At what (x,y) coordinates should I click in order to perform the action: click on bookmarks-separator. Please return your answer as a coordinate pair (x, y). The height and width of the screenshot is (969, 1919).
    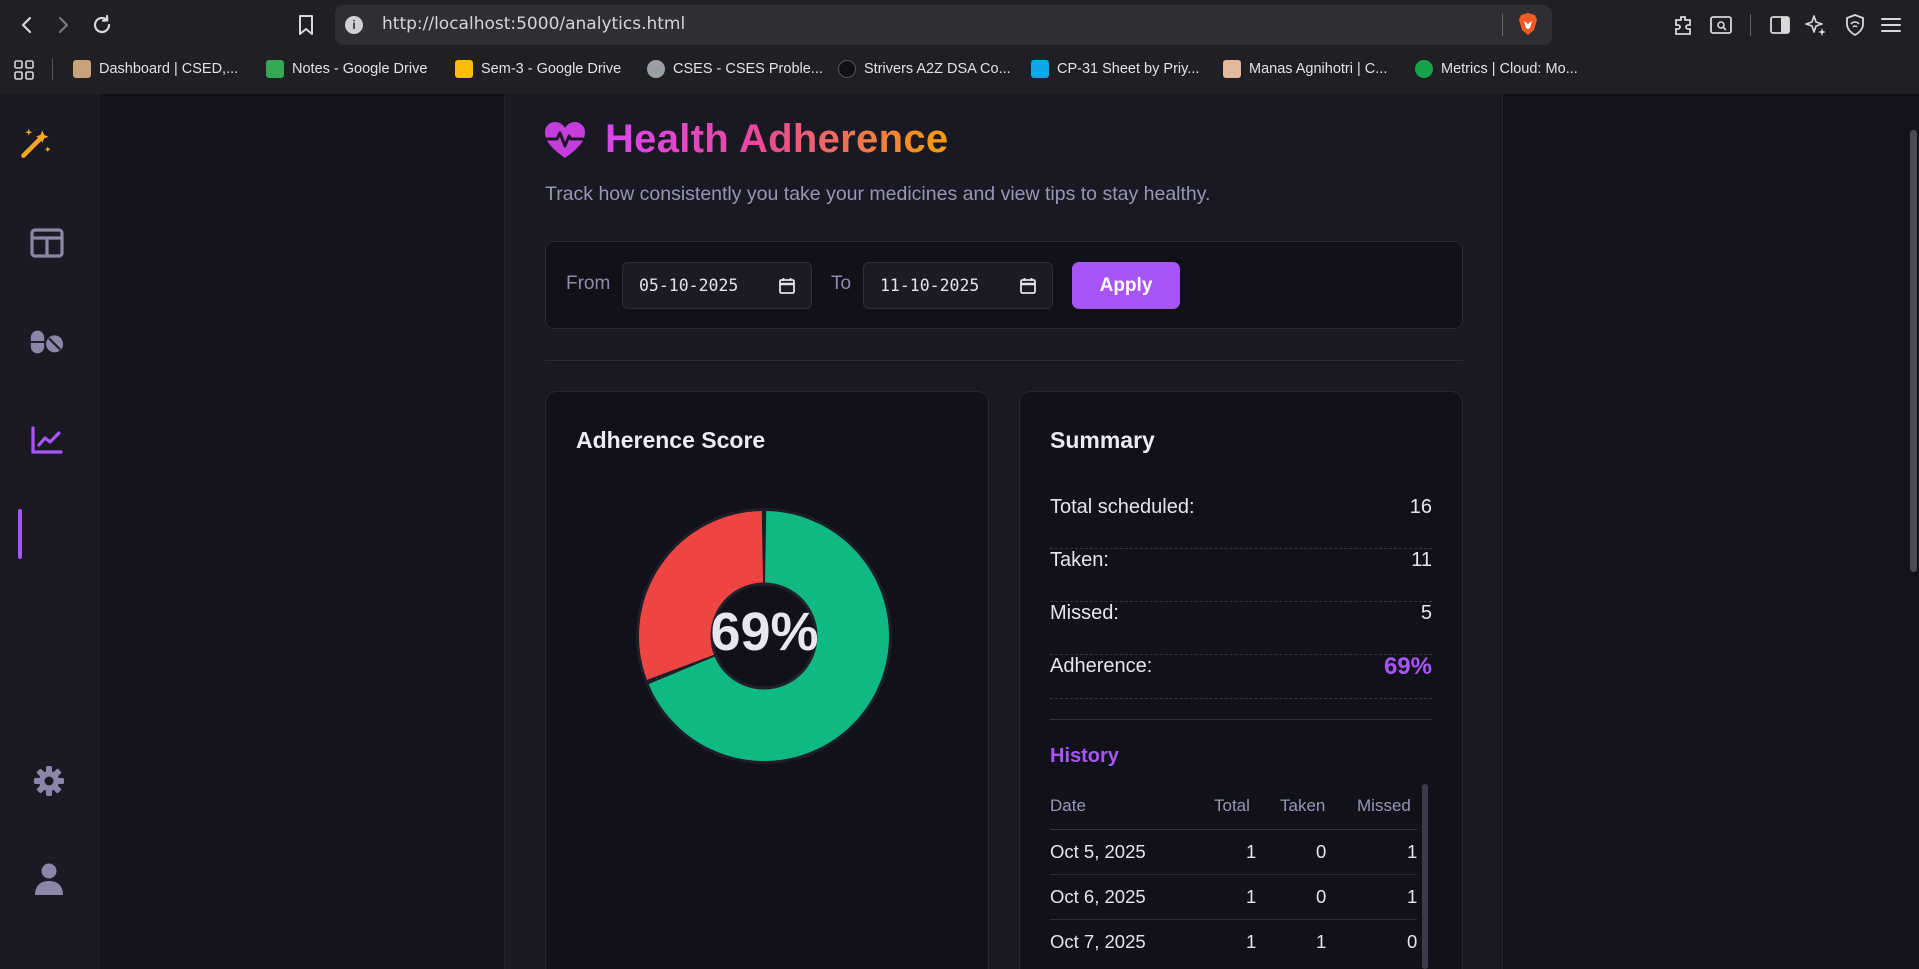
    Looking at the image, I should click on (52, 69).